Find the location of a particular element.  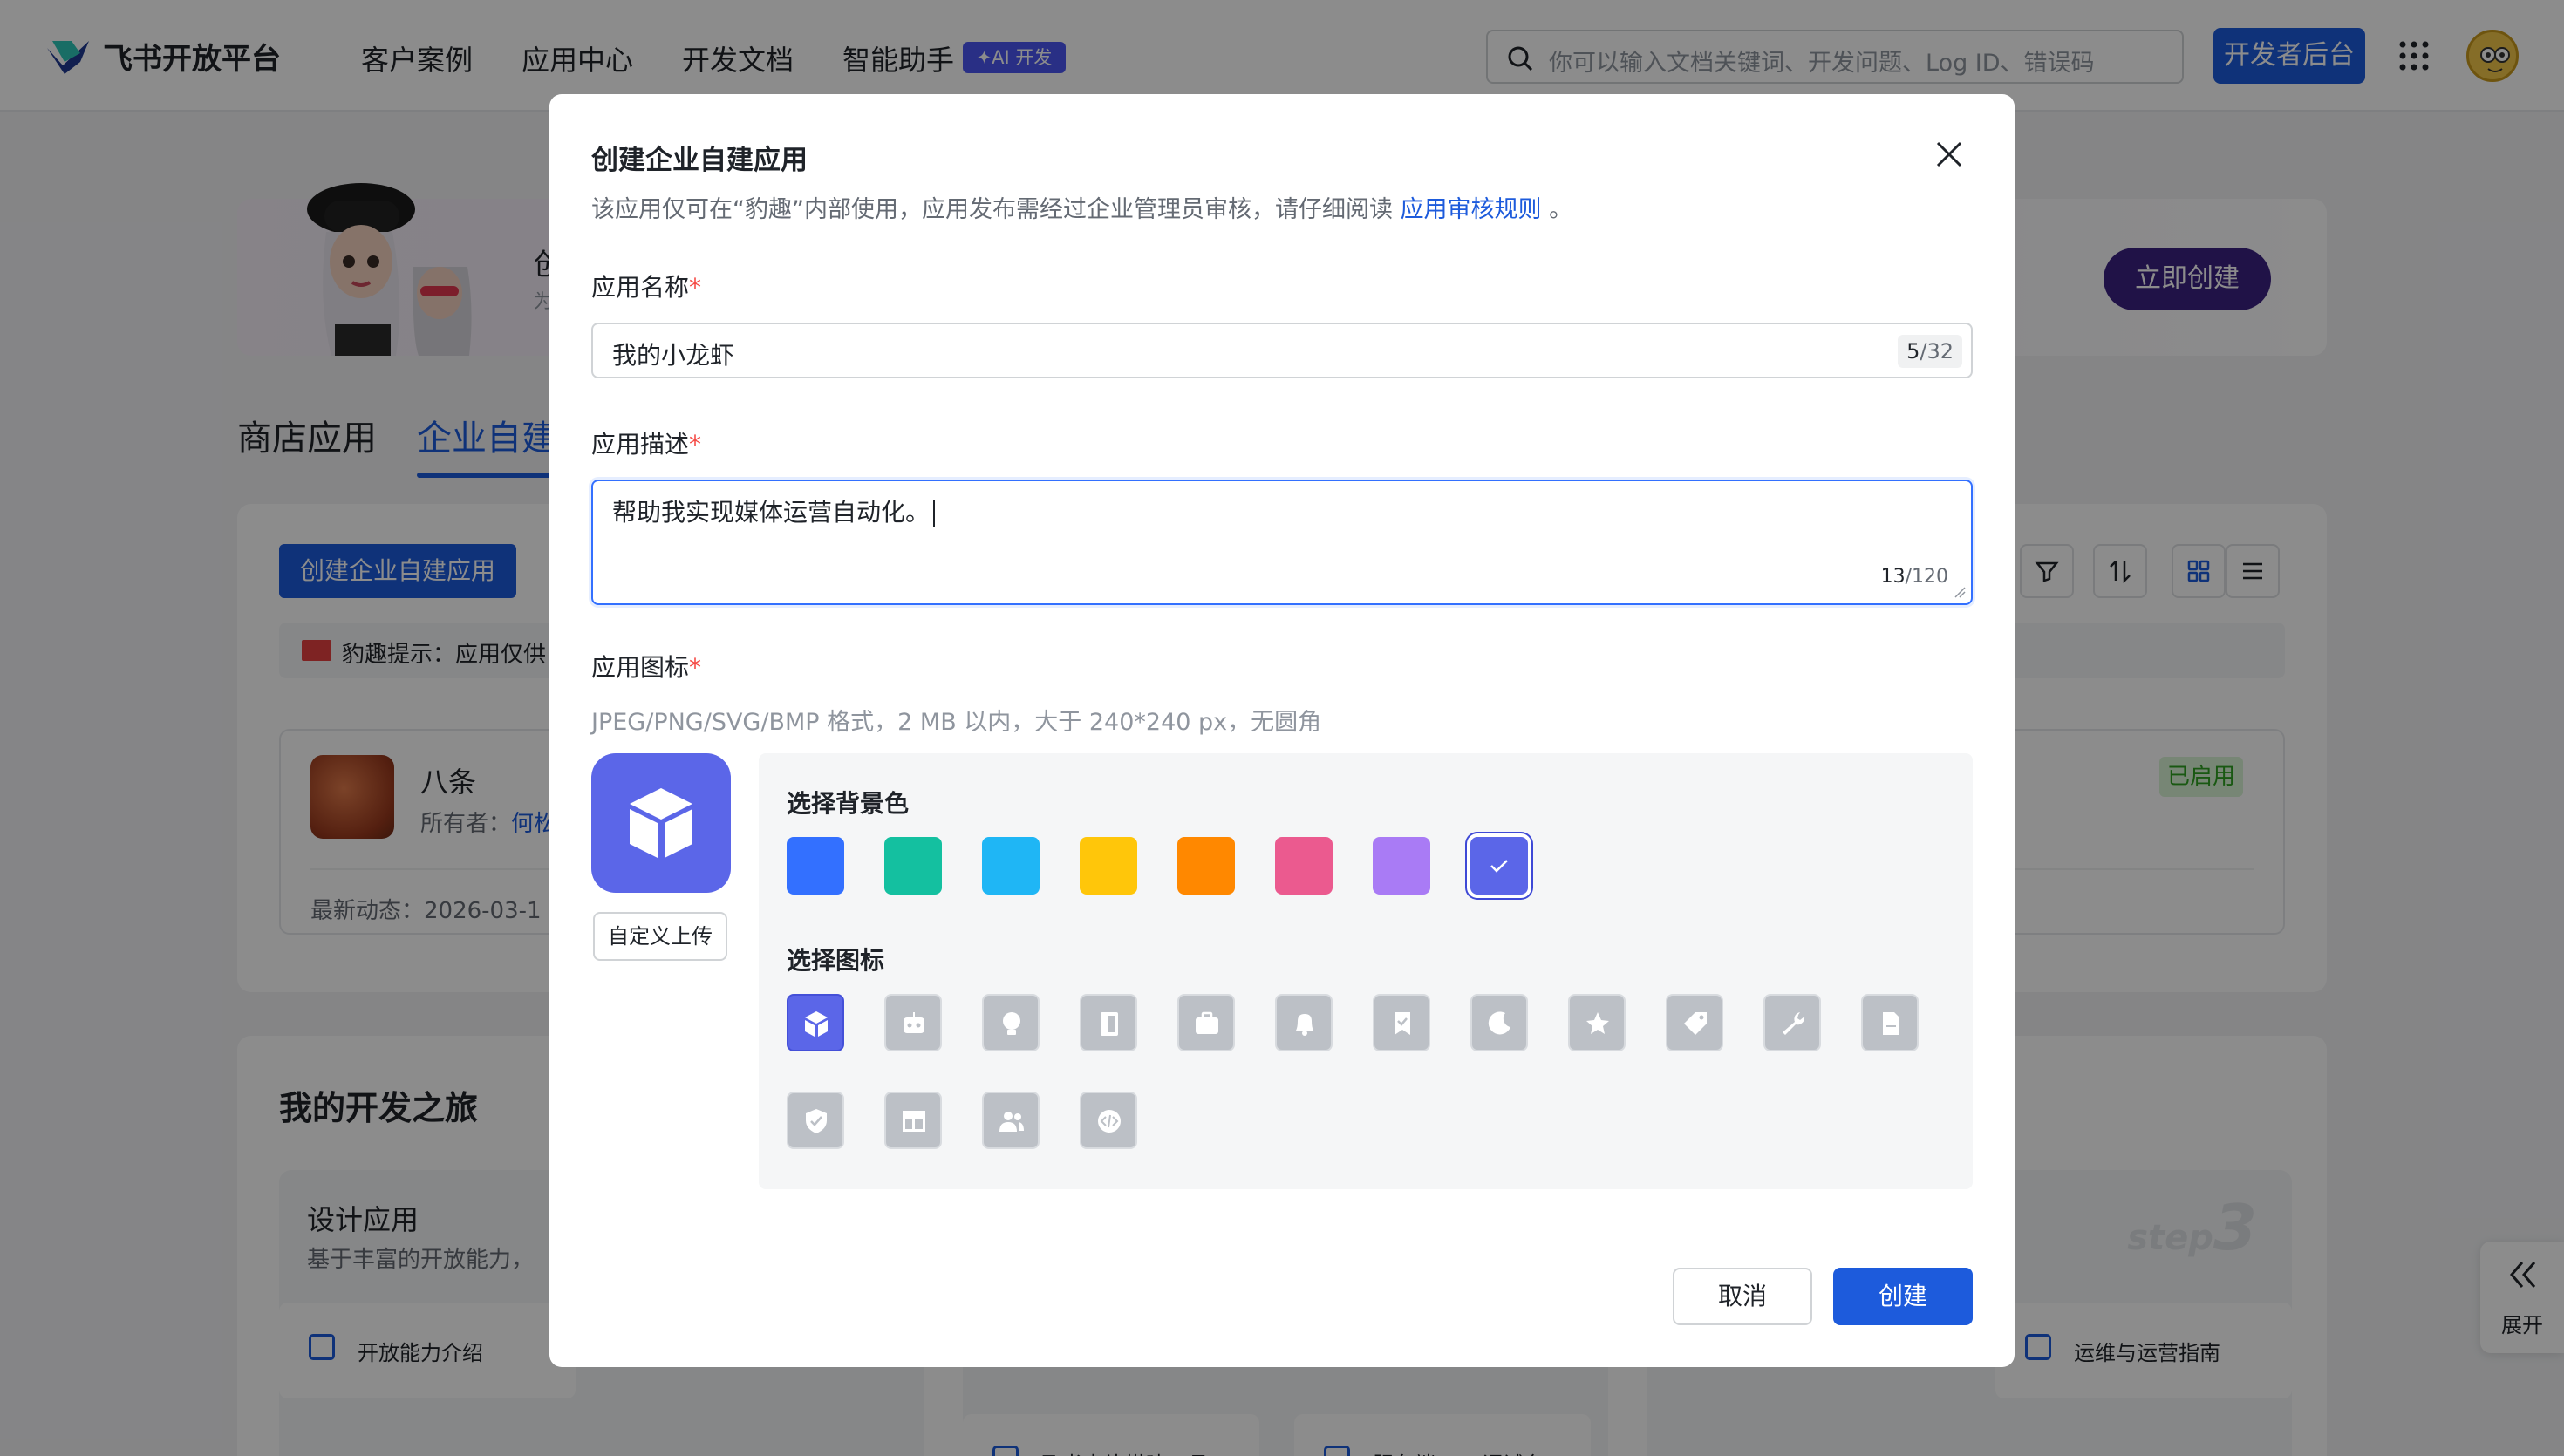

bell-icon is located at coordinates (1304, 1025).